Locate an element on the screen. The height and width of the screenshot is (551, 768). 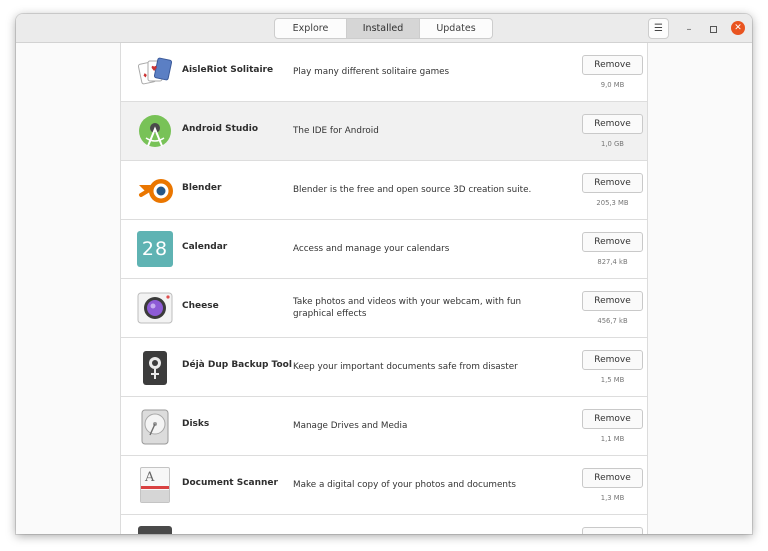
app-name: Cheese is located at coordinates (200, 306).